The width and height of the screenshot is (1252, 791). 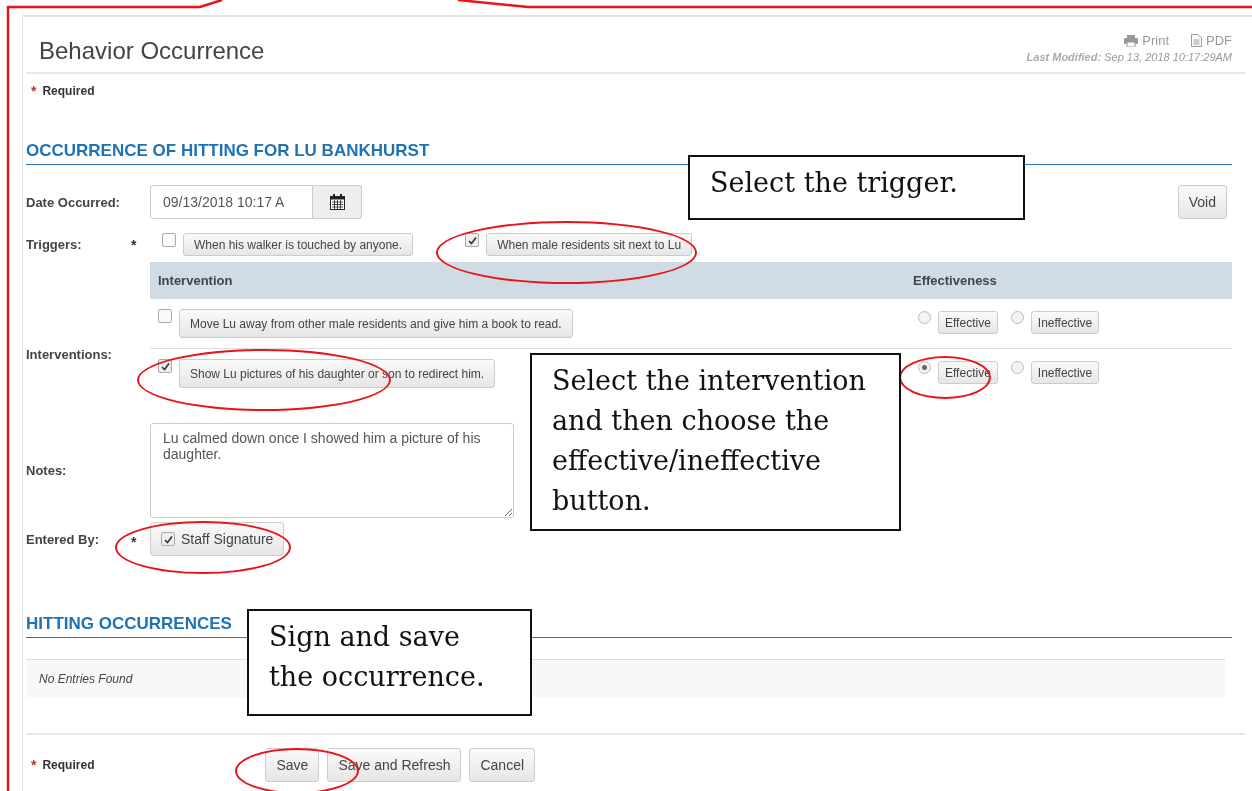 I want to click on field-label: Date Occurred:, so click(x=73, y=202).